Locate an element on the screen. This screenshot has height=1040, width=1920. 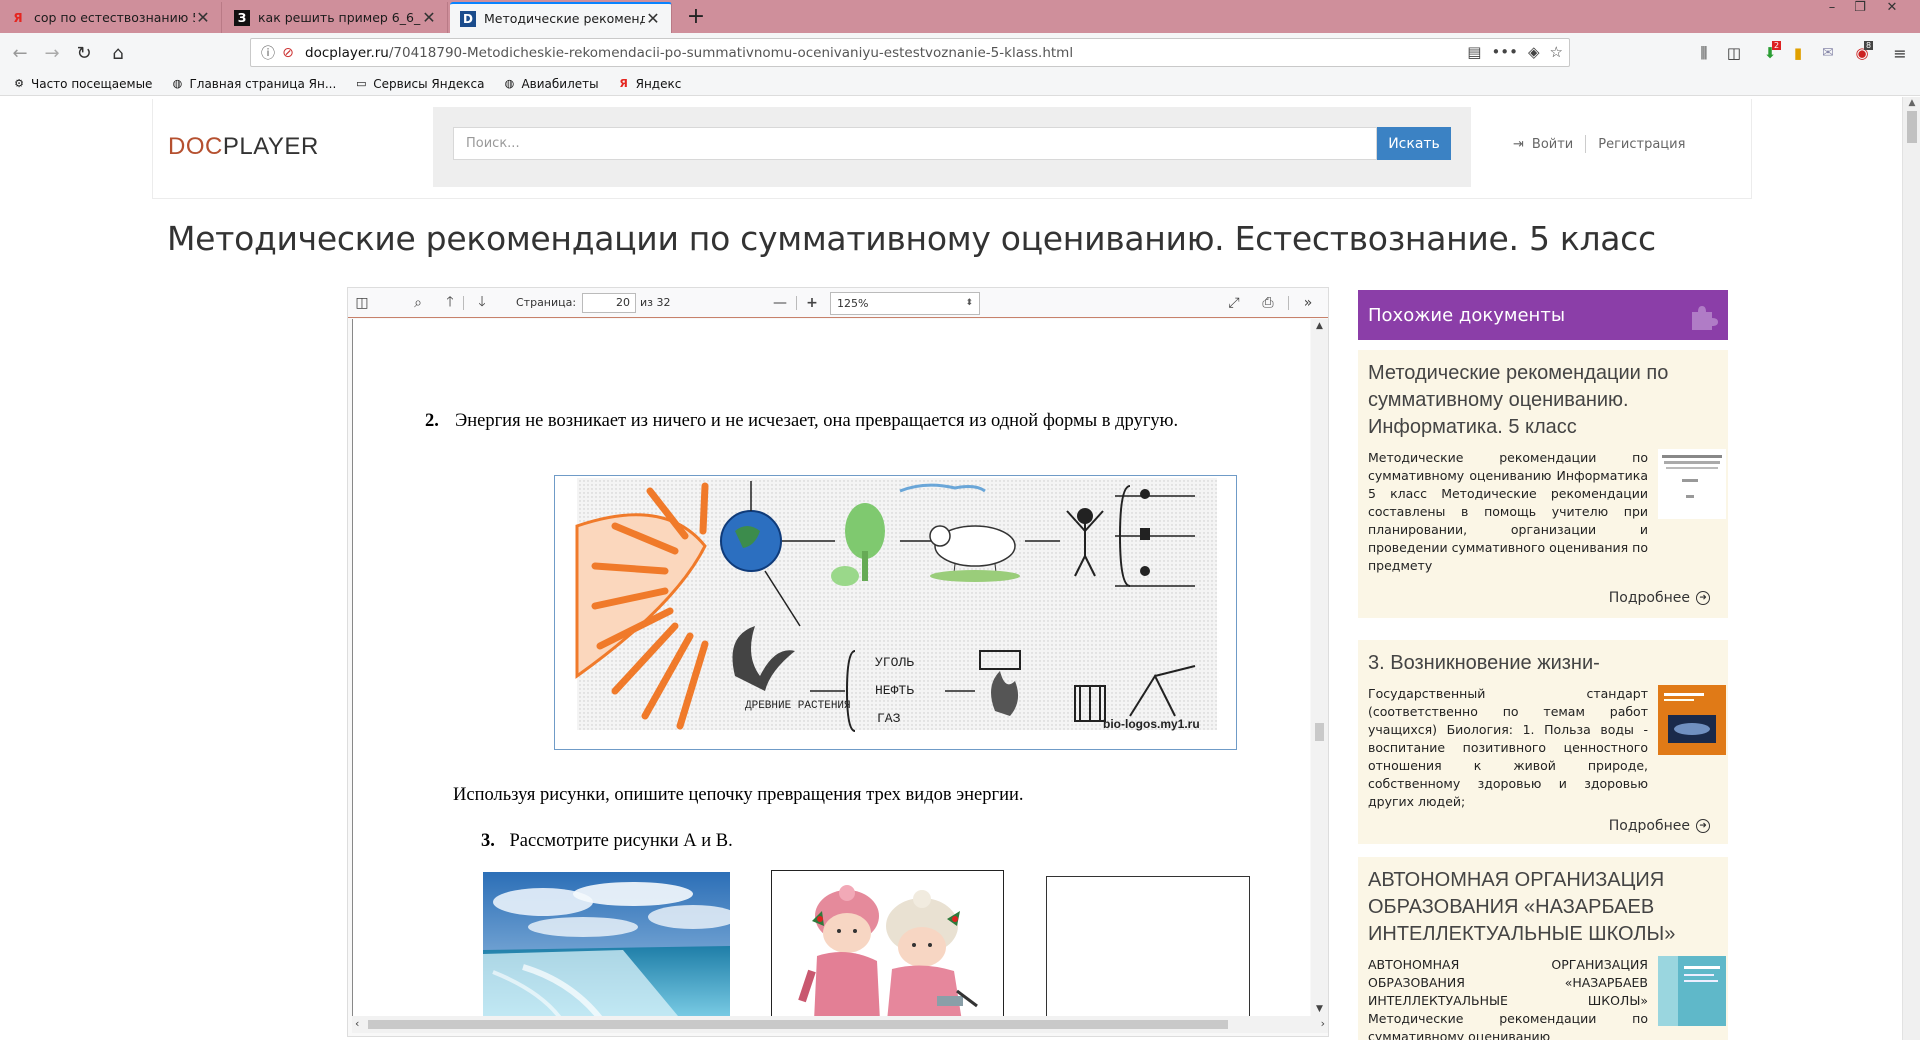
scroll-right-icon: › is located at coordinates (1323, 1023).